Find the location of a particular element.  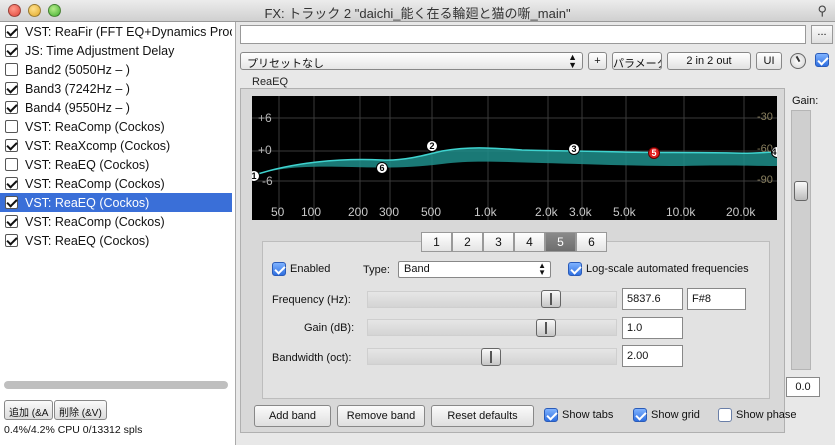

title-bar: FX: トラック 2 "daichi_能く在る輪廻と猫の噺_main" ⚲ is located at coordinates (417, 11).